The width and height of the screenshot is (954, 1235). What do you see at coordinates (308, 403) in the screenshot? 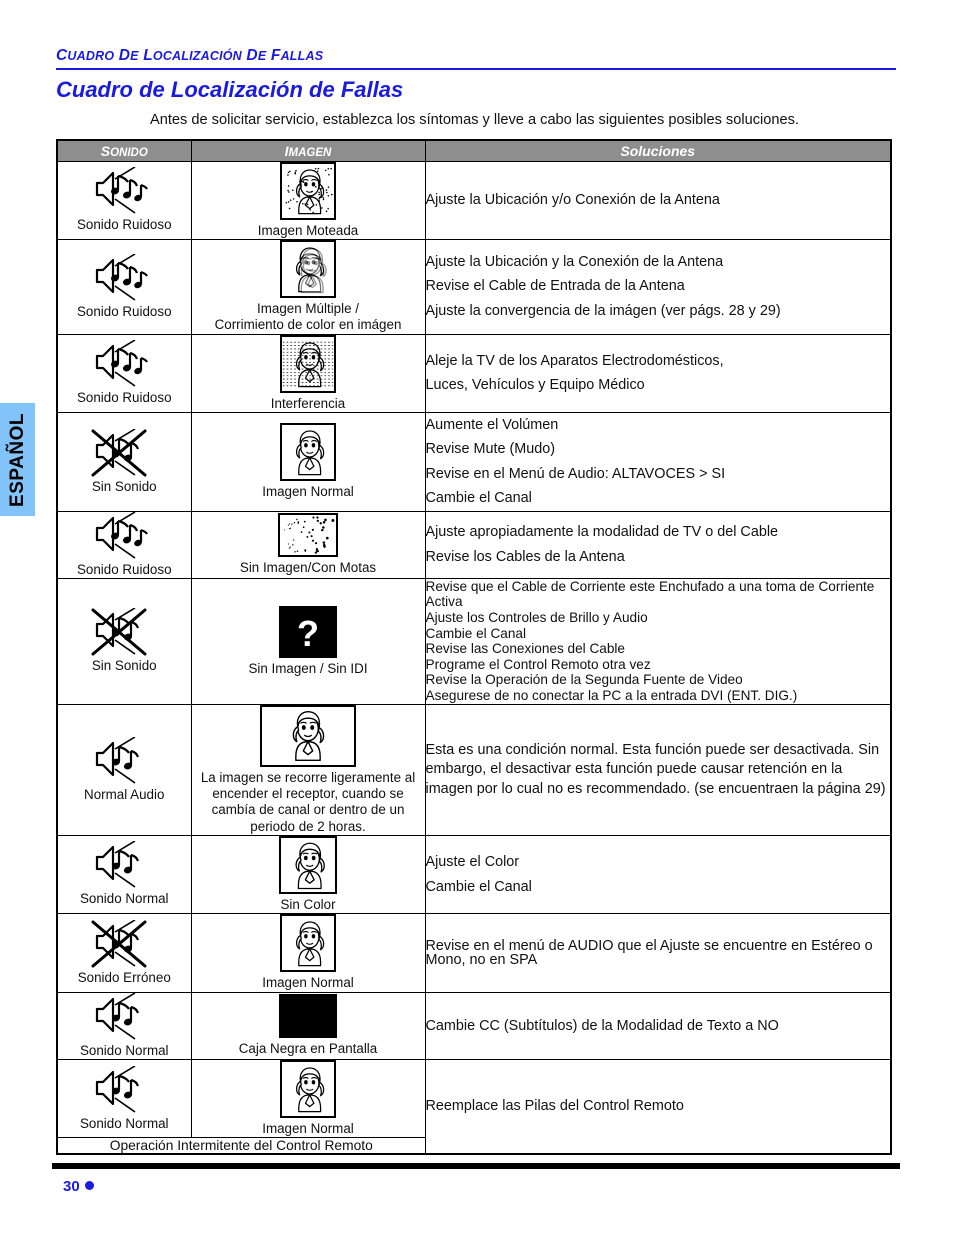
I see `image-label: Interferencia` at bounding box center [308, 403].